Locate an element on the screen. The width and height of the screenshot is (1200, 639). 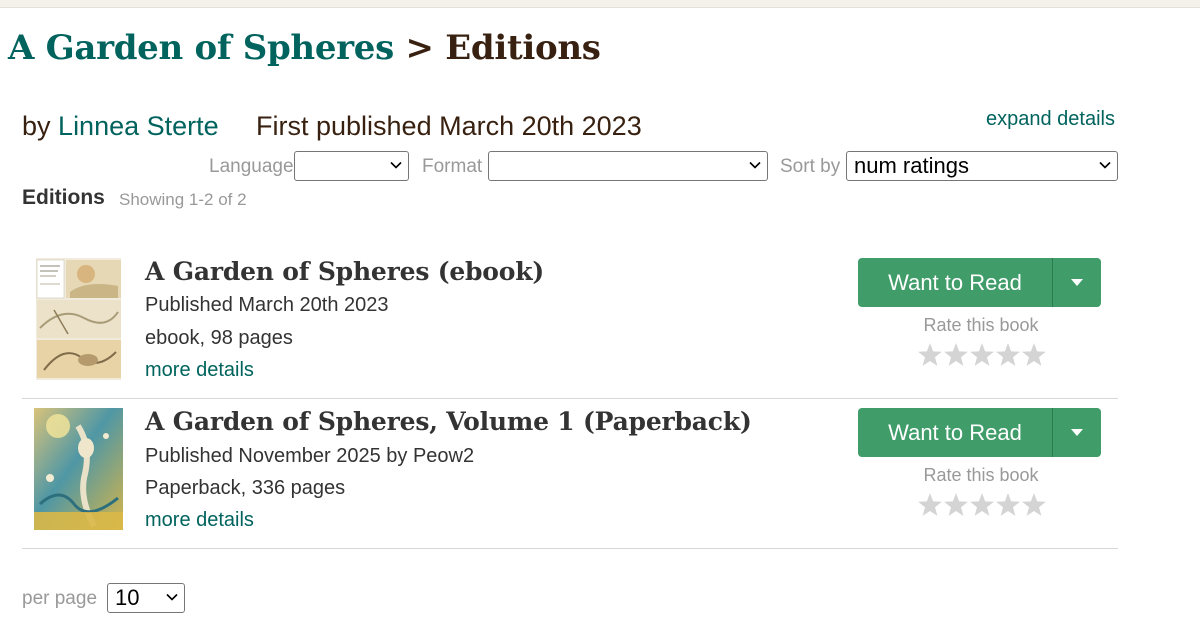
editions-heading: Editions is located at coordinates (63, 197).